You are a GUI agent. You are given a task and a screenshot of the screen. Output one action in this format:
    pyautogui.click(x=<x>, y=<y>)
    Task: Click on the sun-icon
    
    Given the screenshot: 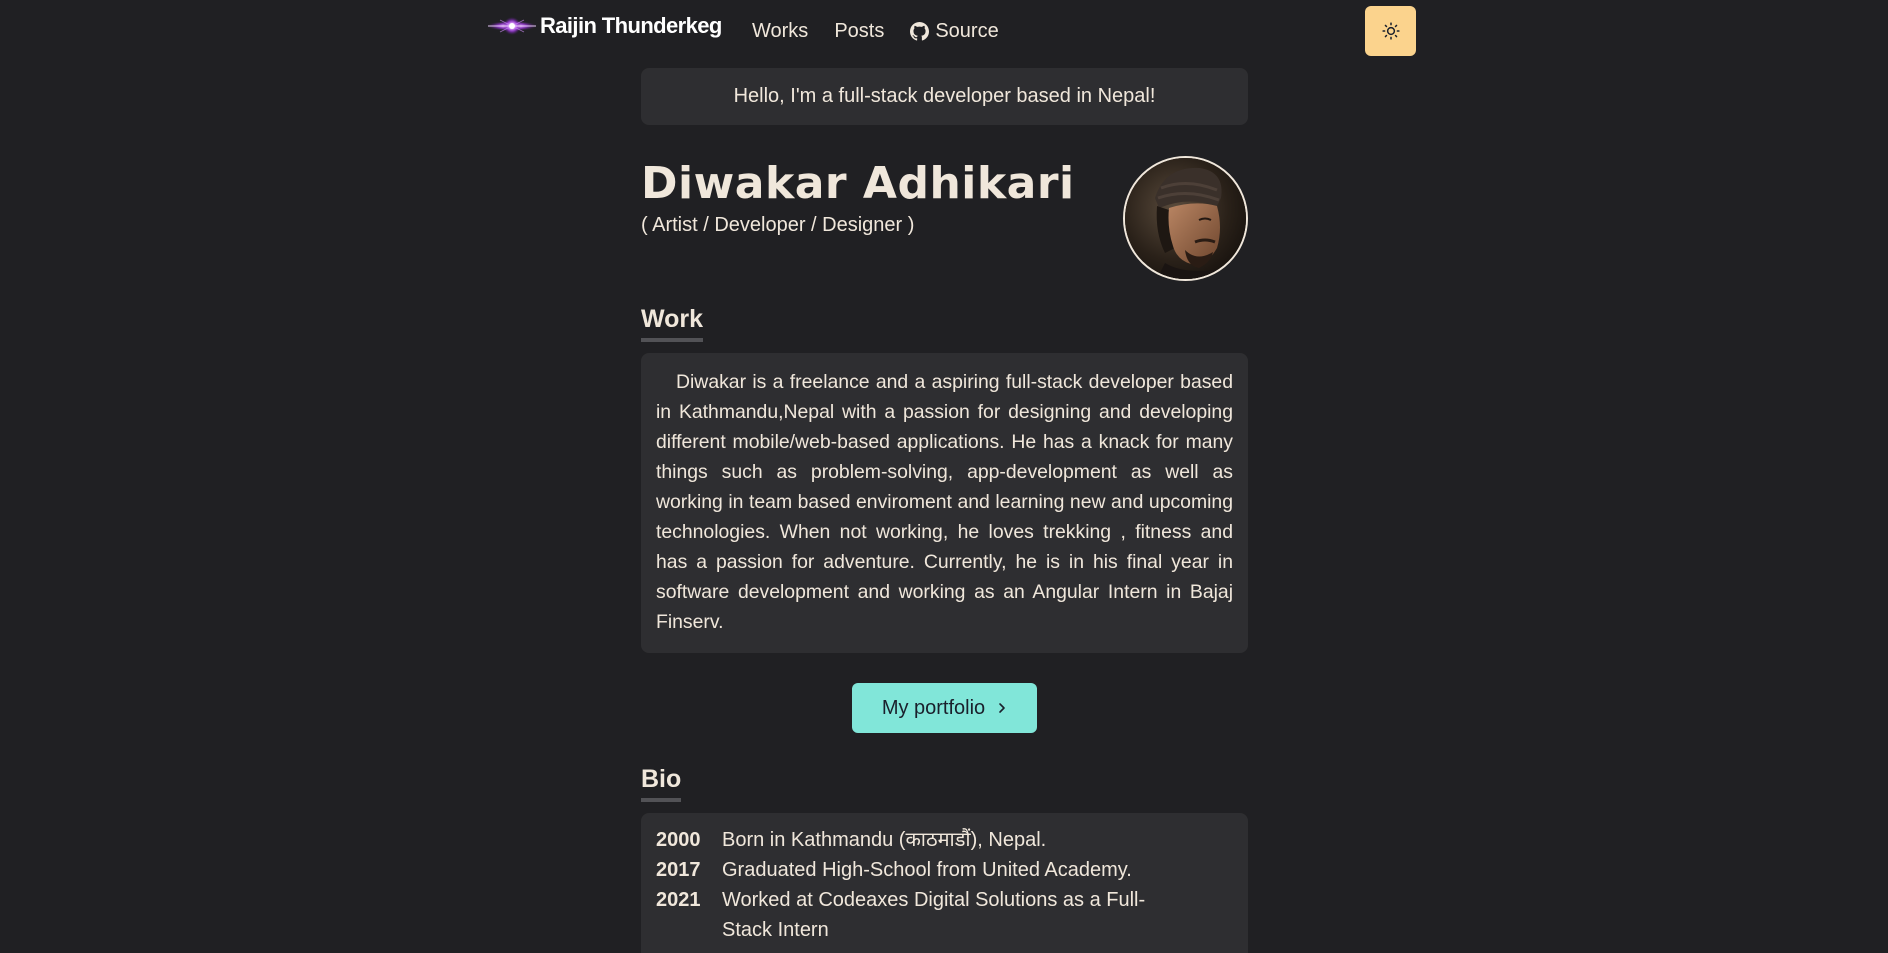 What is the action you would take?
    pyautogui.click(x=1390, y=31)
    